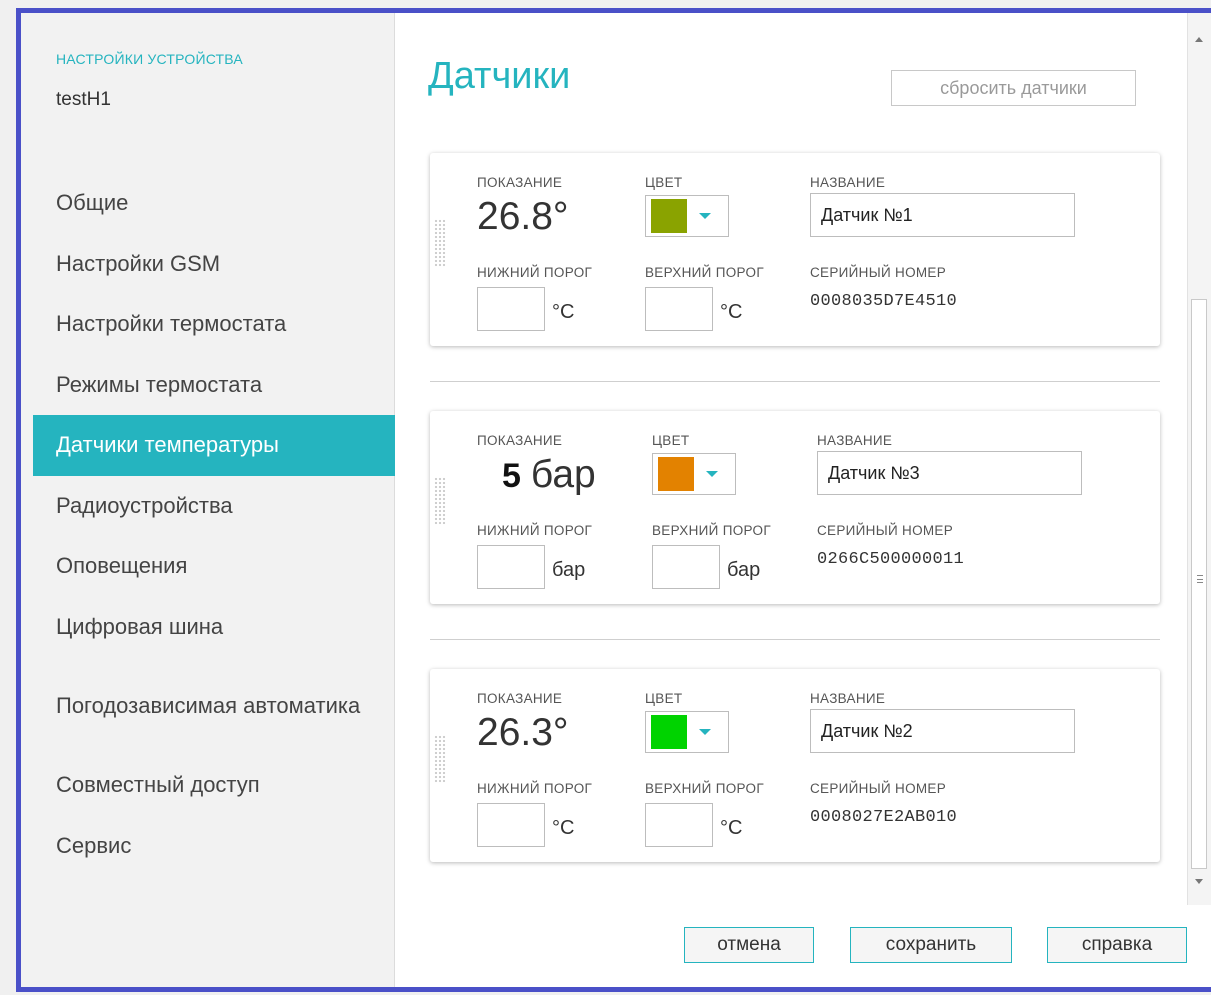 This screenshot has height=995, width=1211. I want to click on device-settings-label: НАСТРОЙКИ УСТРОЙСТВА, so click(149, 59).